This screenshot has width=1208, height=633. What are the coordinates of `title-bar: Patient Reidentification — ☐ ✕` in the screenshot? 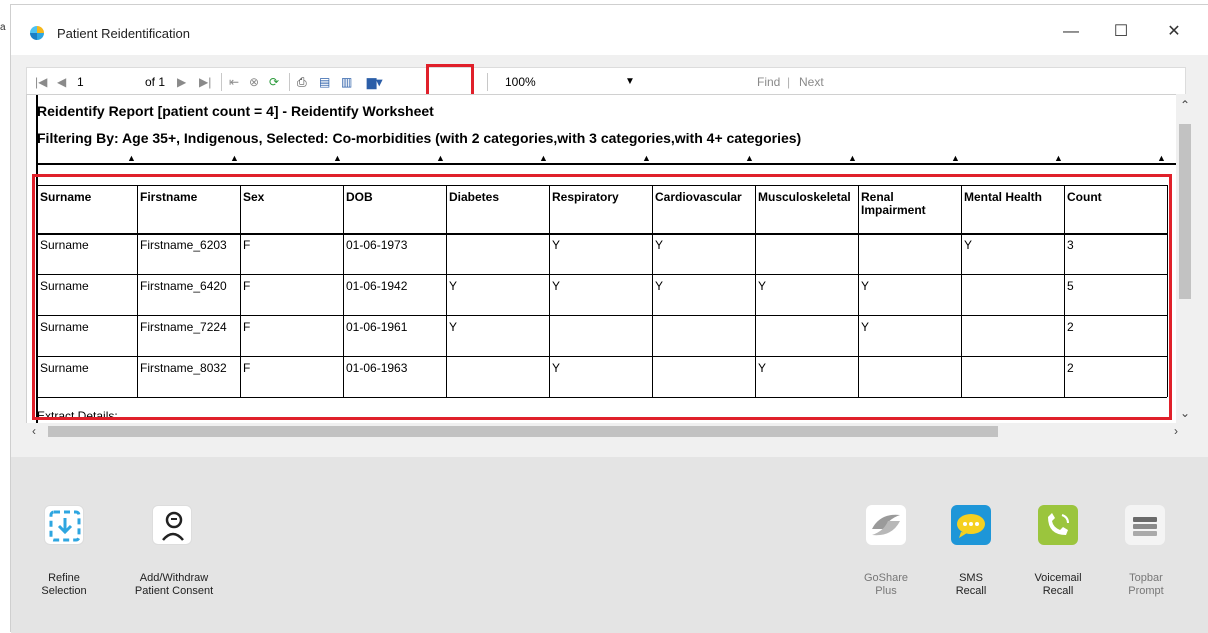 It's located at (609, 30).